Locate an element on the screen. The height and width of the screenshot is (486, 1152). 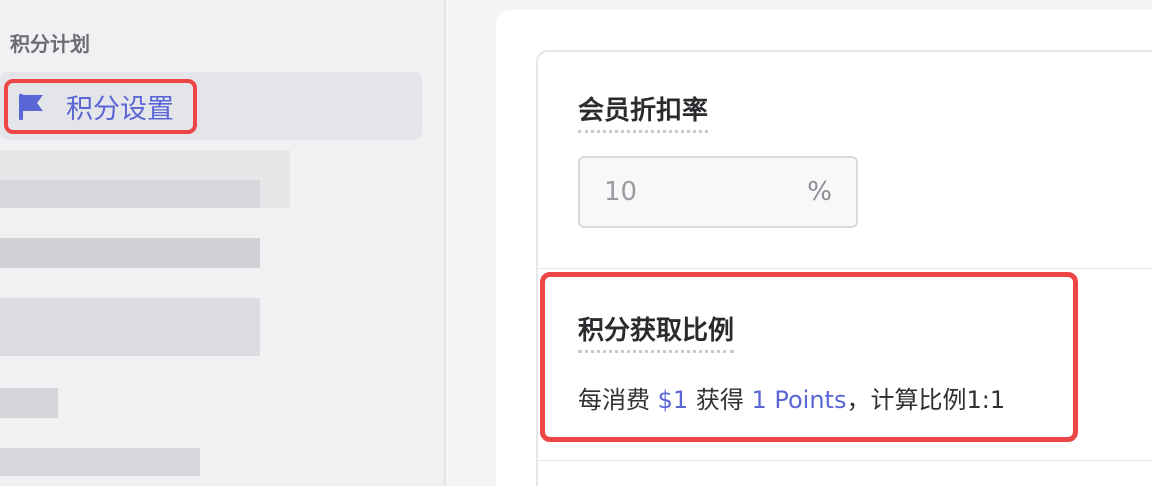
discount-rate-input is located at coordinates (679, 192).